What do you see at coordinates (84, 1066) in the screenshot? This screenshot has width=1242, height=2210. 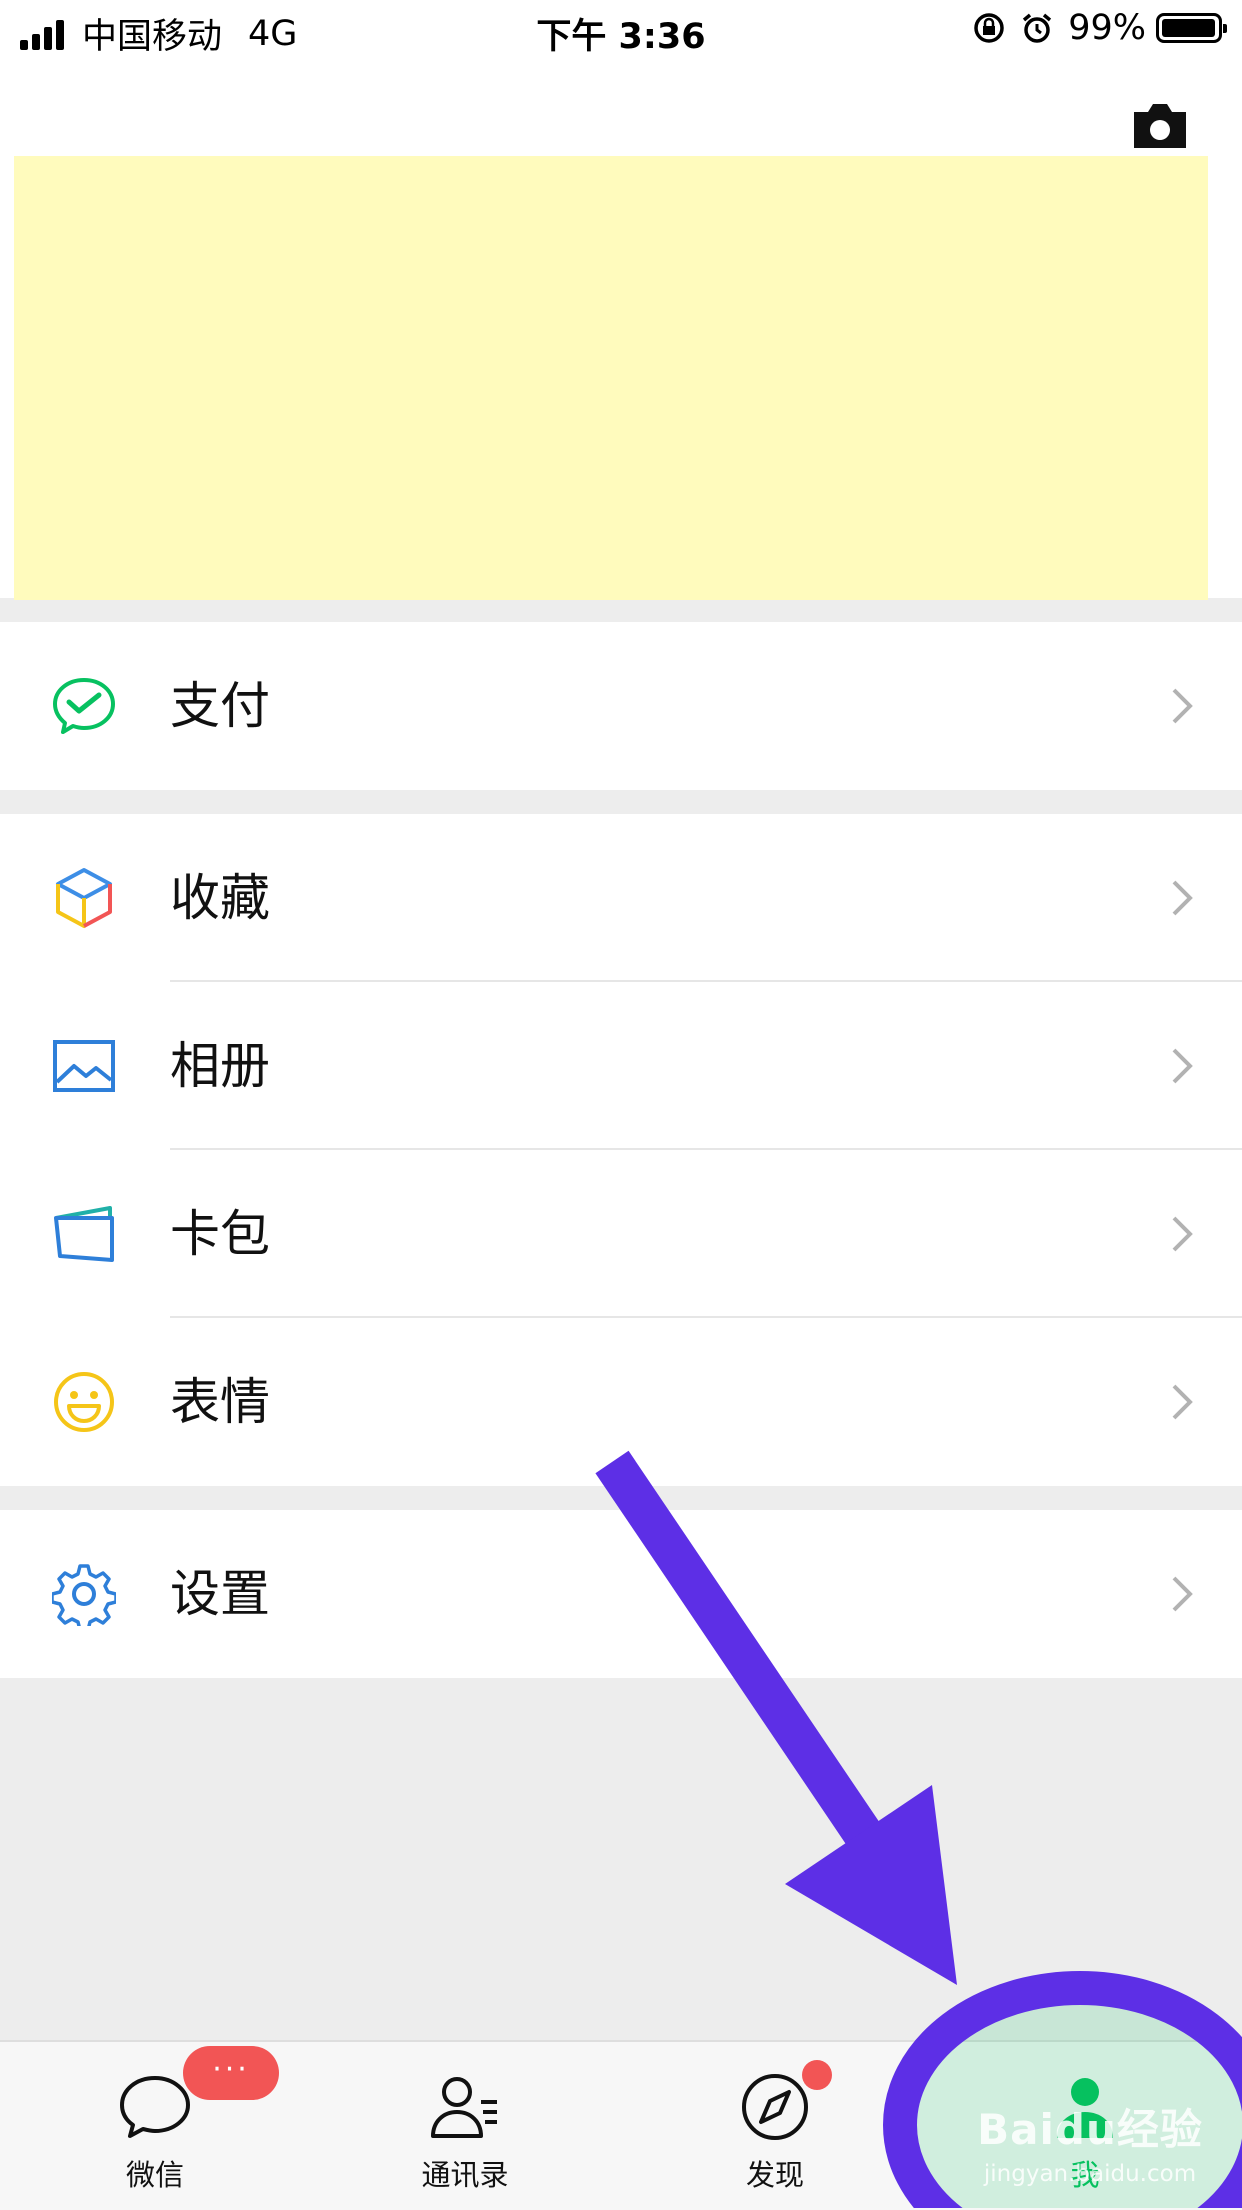 I see `album-image-icon` at bounding box center [84, 1066].